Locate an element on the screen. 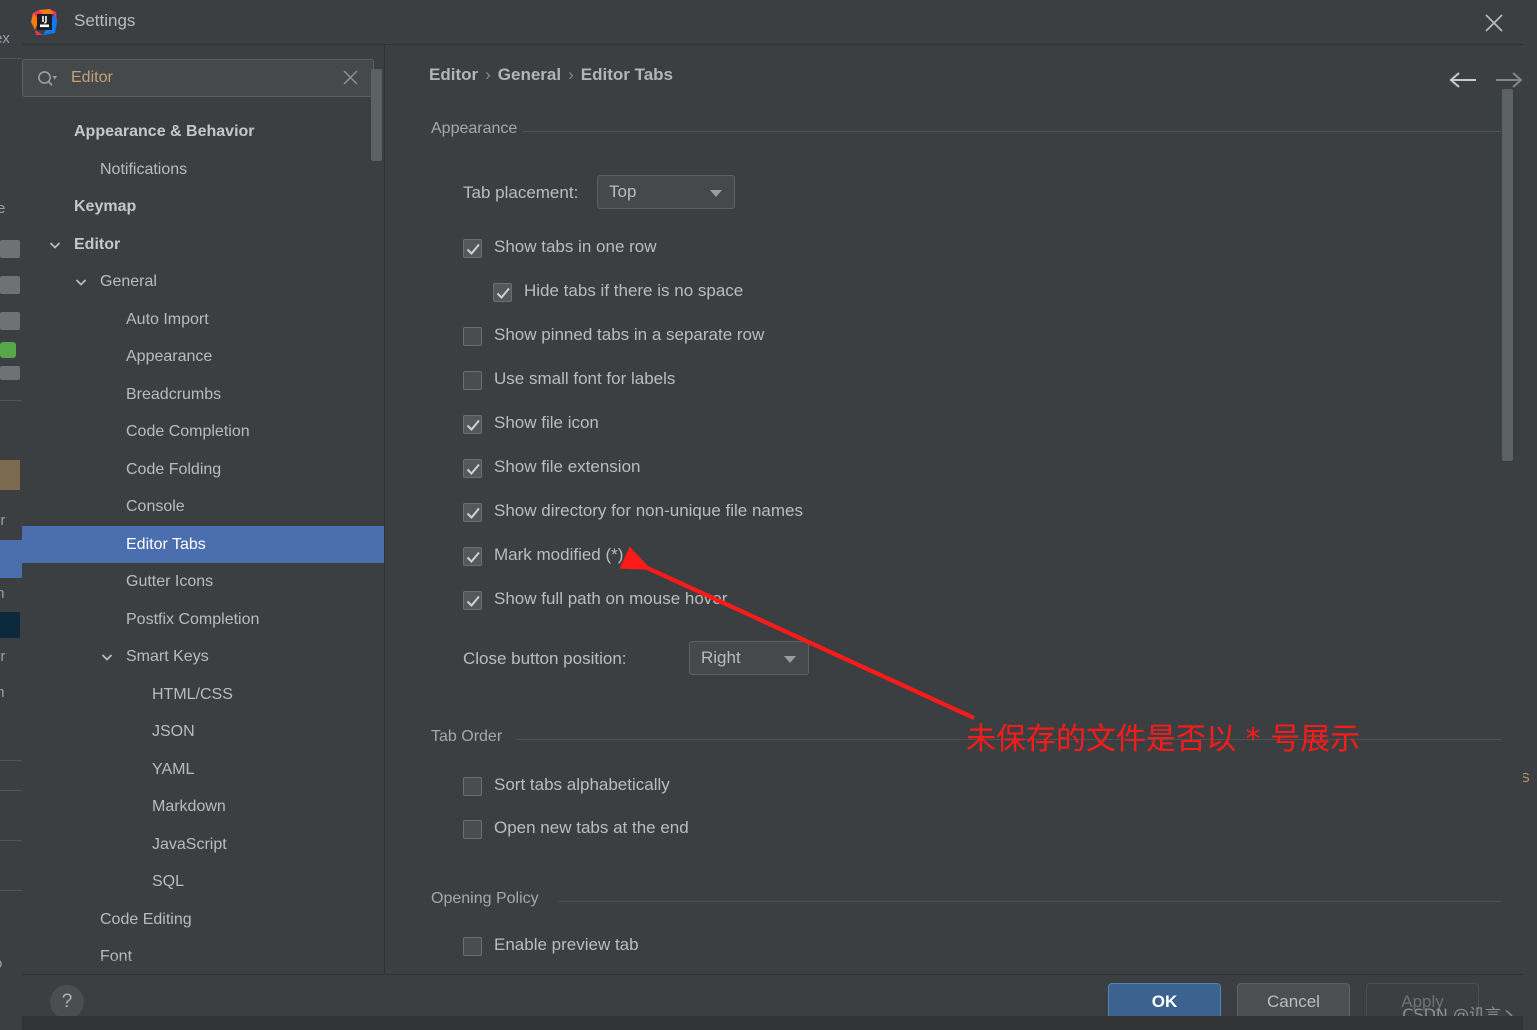 The image size is (1537, 1030). tab-placement-select: Top is located at coordinates (666, 192).